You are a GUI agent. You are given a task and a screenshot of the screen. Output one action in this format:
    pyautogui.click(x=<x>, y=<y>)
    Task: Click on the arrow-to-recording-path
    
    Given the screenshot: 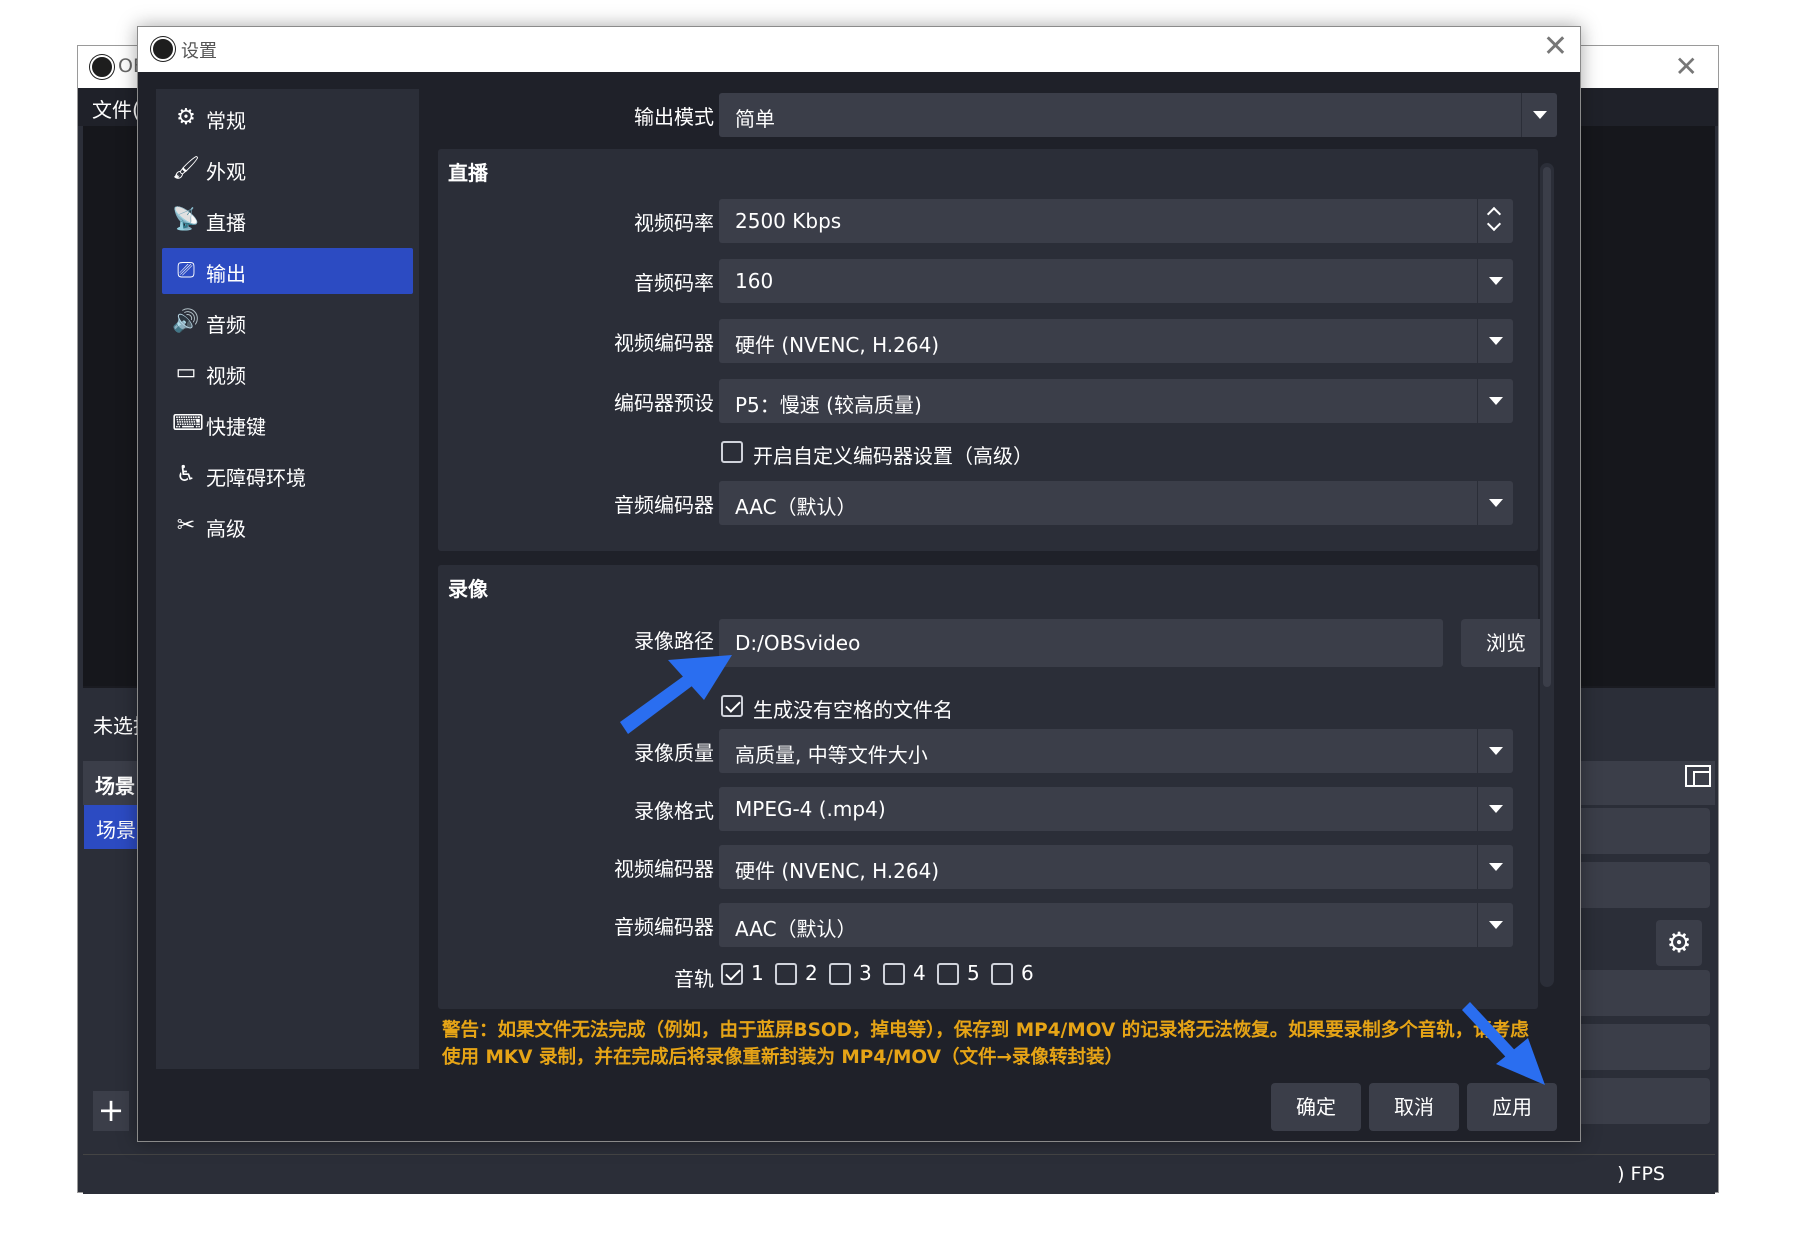 What is the action you would take?
    pyautogui.click(x=676, y=694)
    